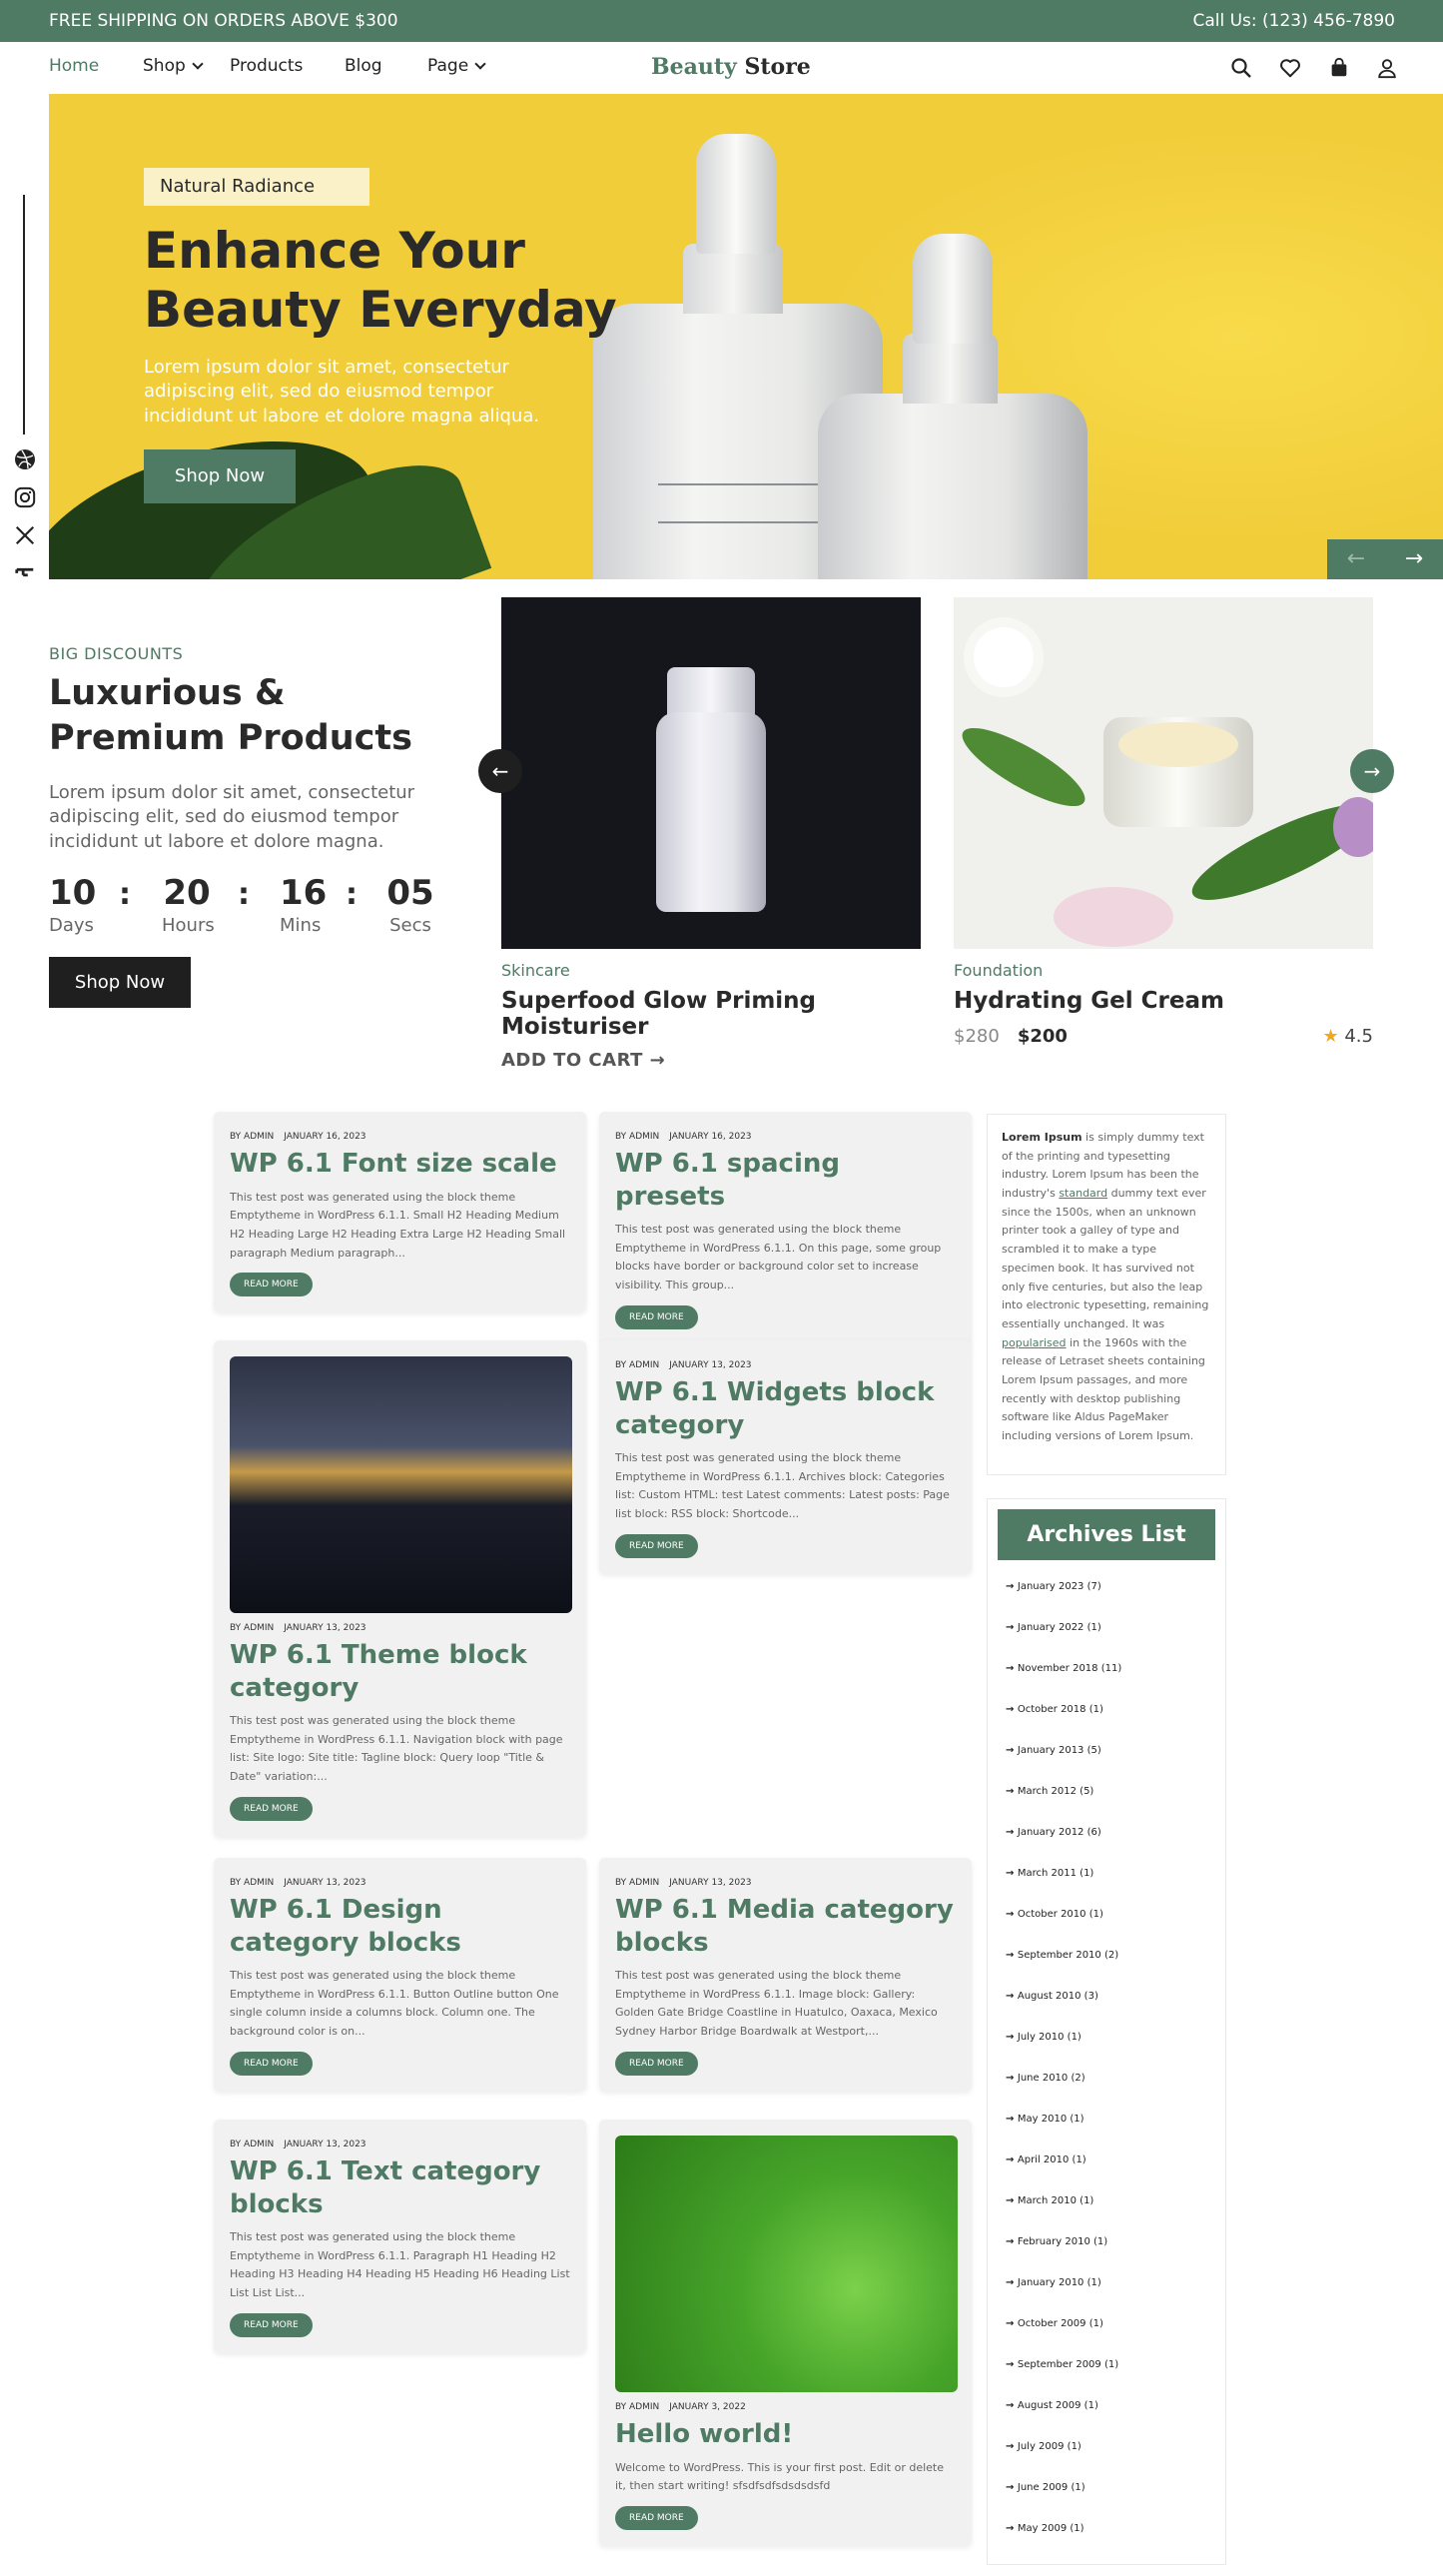  Describe the element at coordinates (410, 905) in the screenshot. I see `countdown-secs: 05 Secs` at that location.